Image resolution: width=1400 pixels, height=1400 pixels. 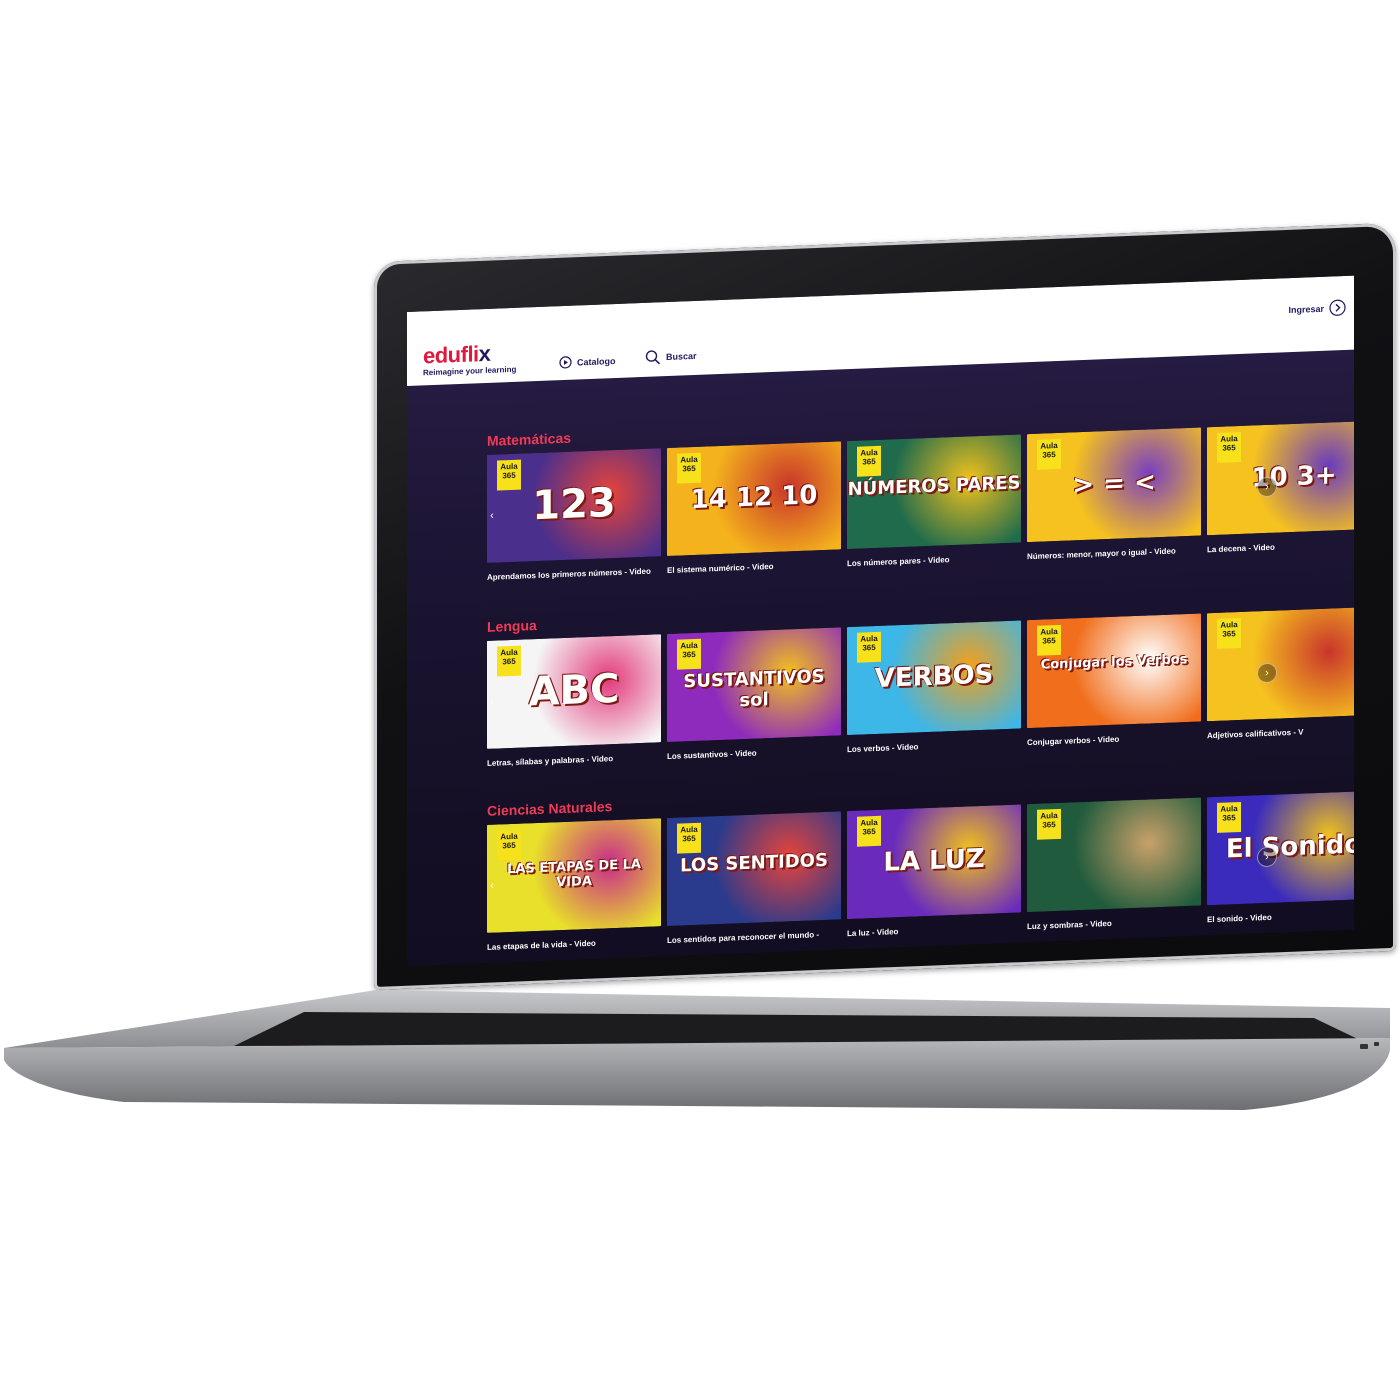 What do you see at coordinates (681, 356) in the screenshot?
I see `nav-buscar-label: Buscar` at bounding box center [681, 356].